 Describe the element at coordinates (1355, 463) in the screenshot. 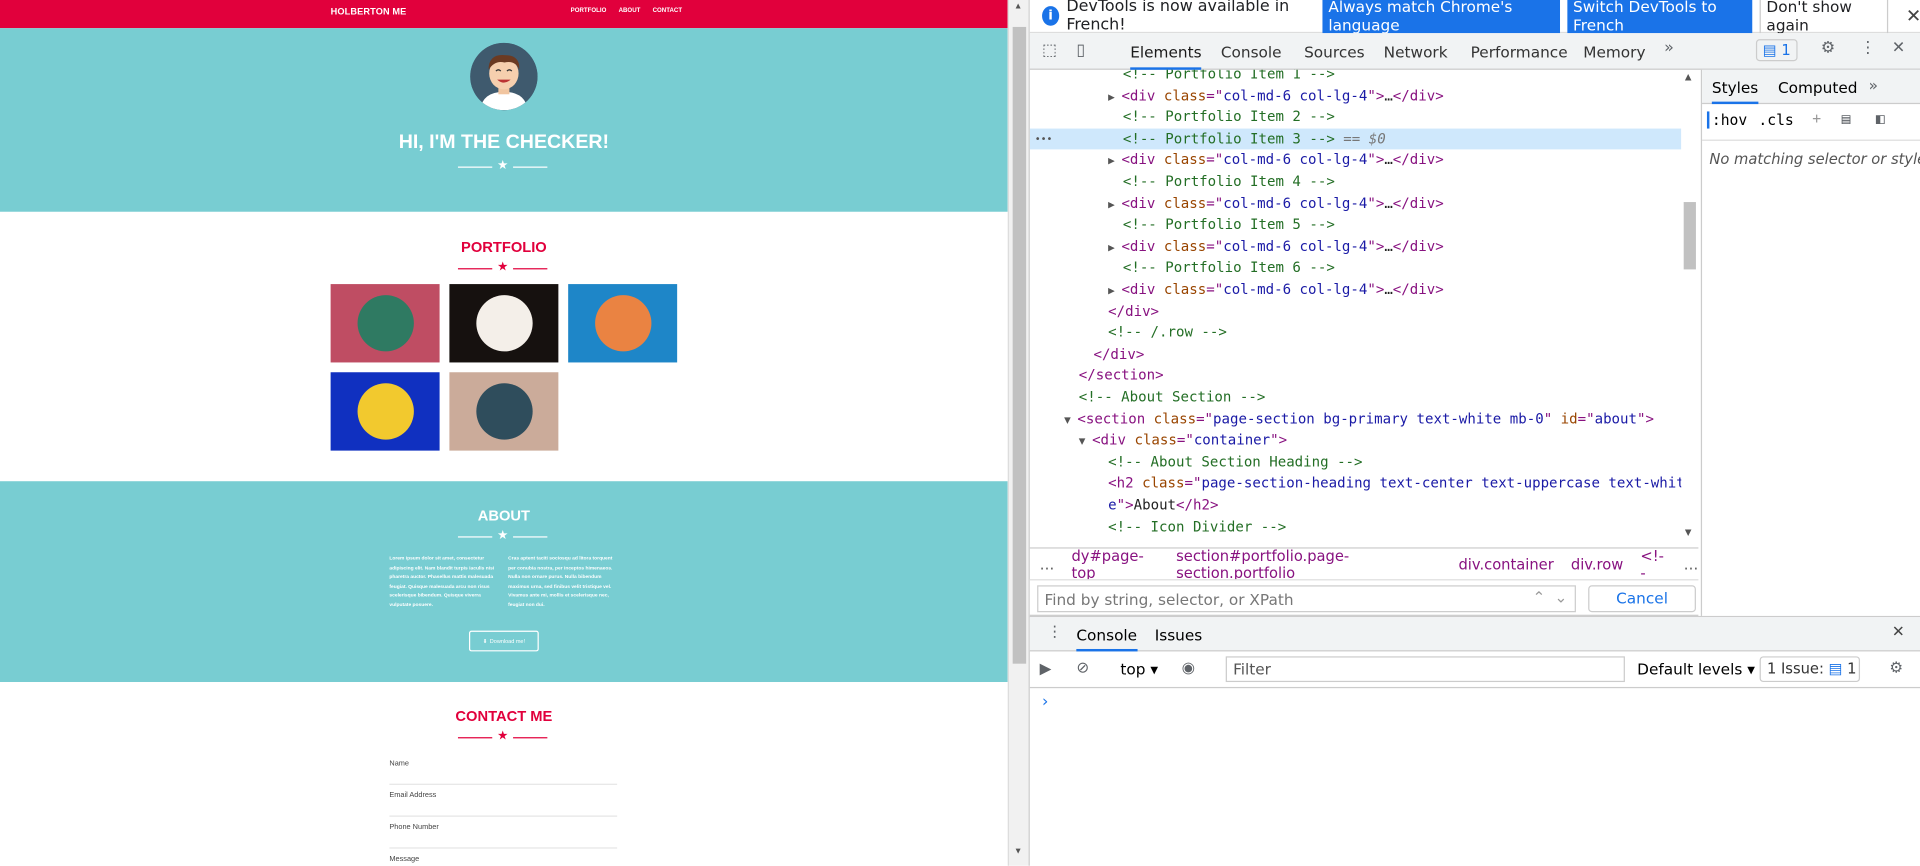

I see `dom-node-line: <!-- About Section Heading -->` at that location.